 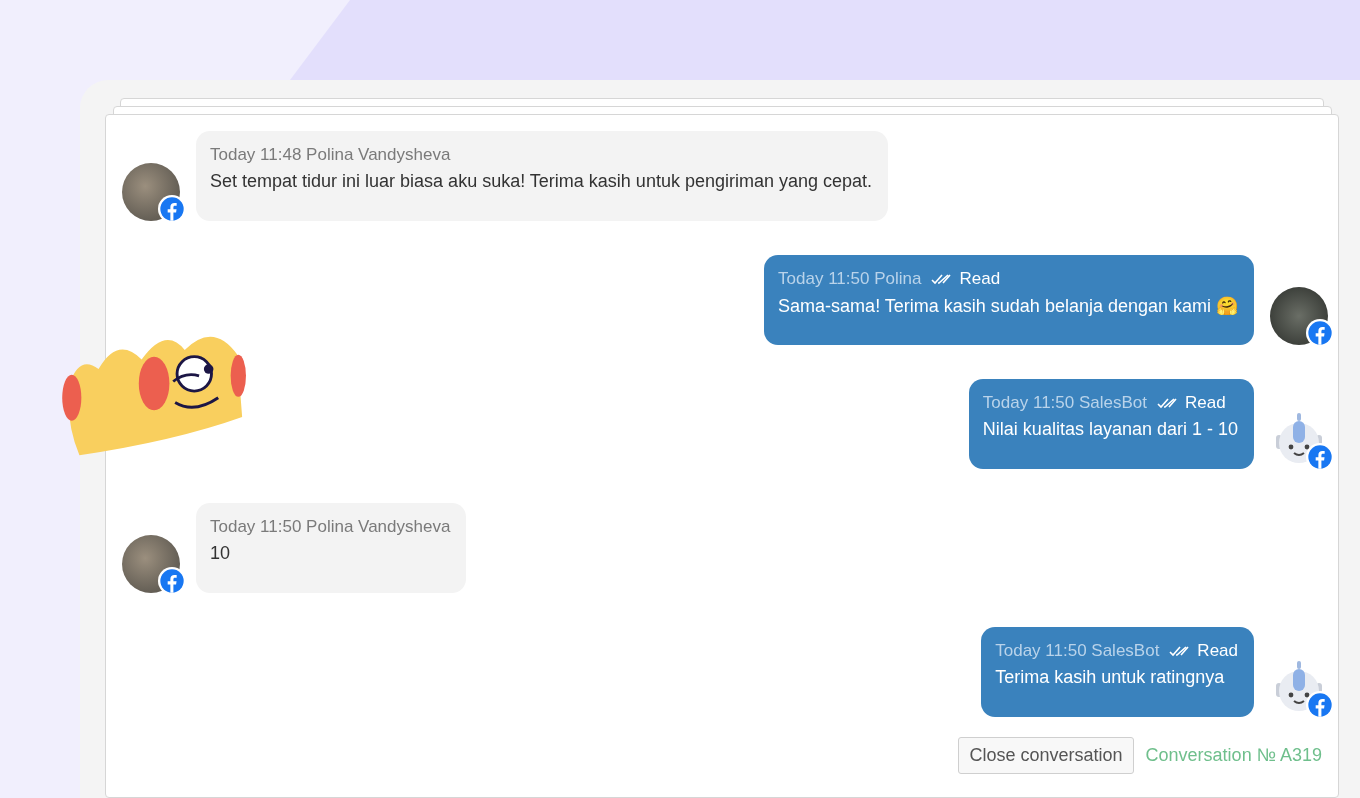 What do you see at coordinates (221, 553) in the screenshot?
I see `message-text: 10` at bounding box center [221, 553].